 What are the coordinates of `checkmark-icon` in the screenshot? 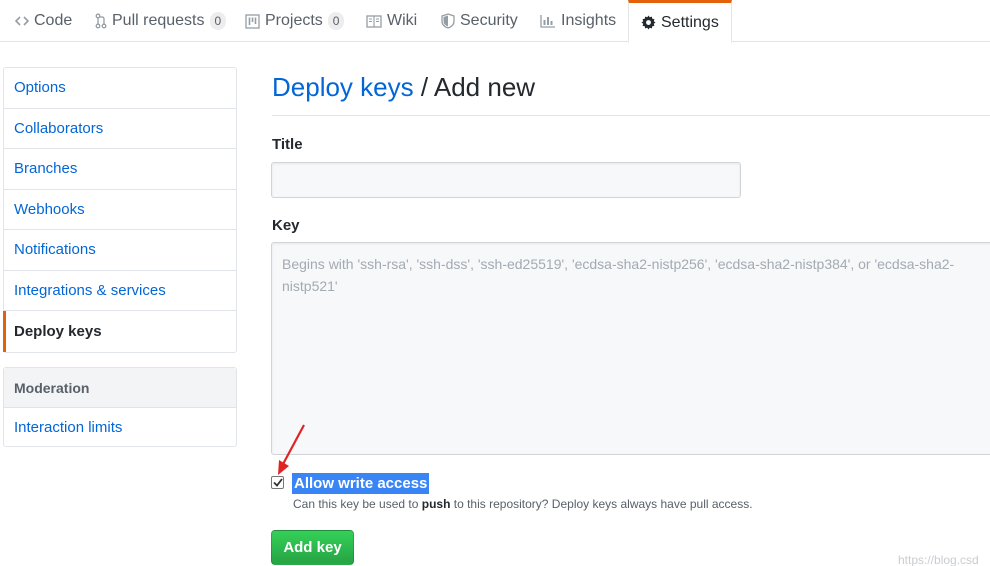 It's located at (277, 482).